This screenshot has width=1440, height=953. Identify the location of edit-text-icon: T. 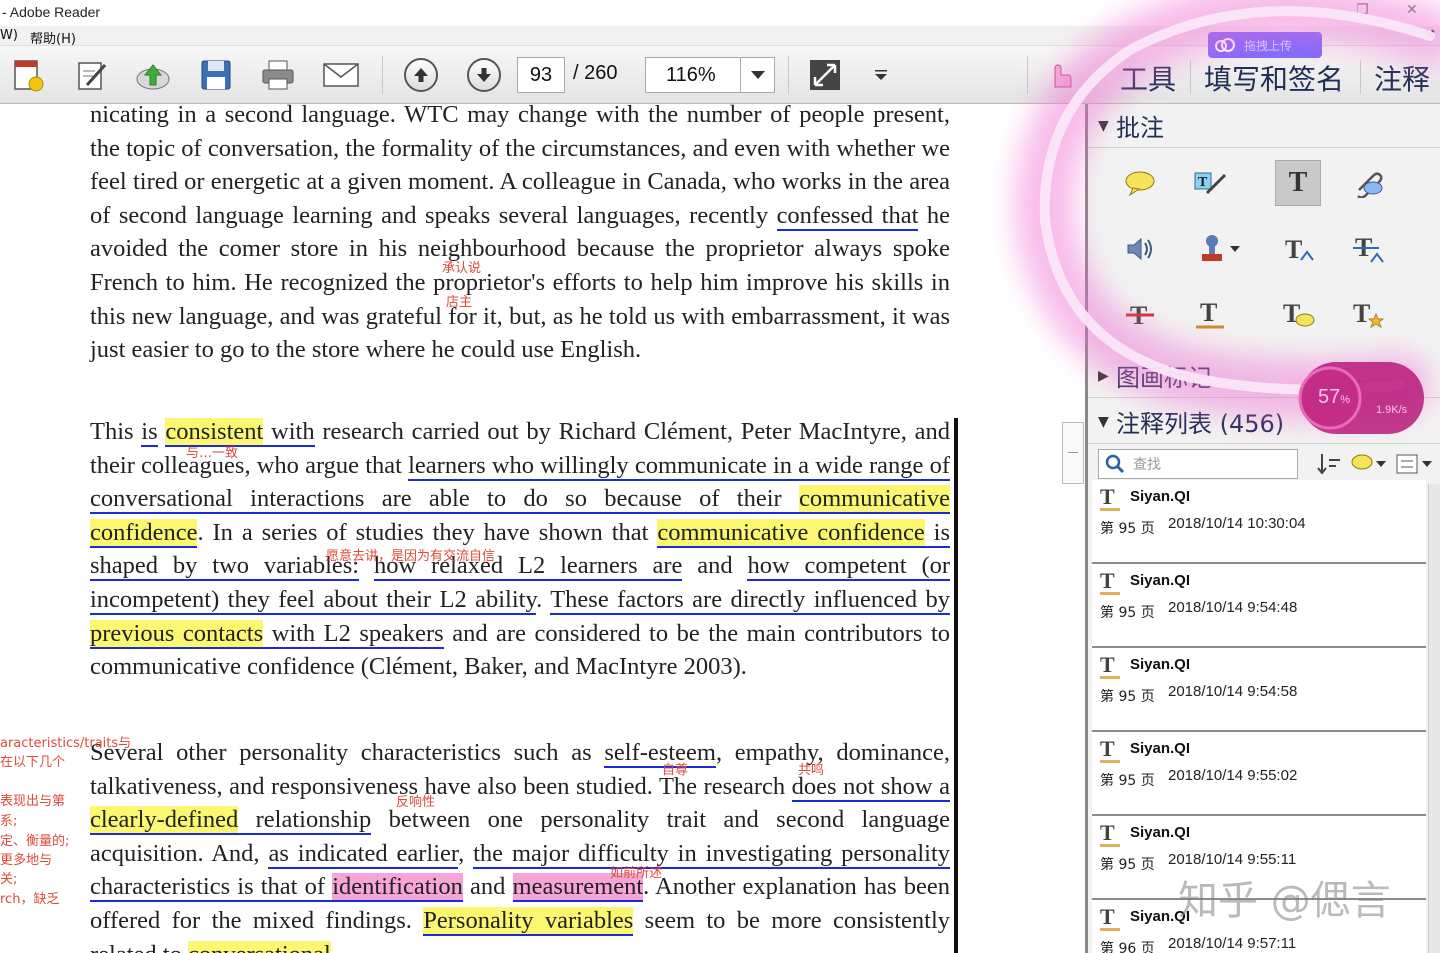
(1210, 183).